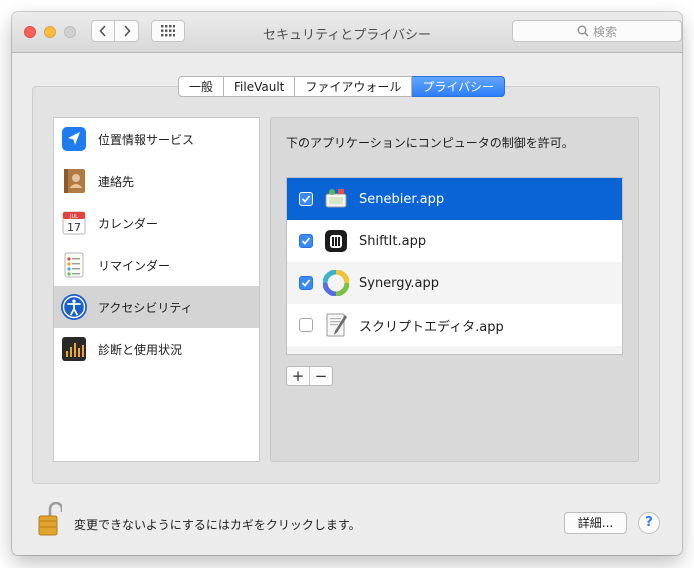  What do you see at coordinates (336, 283) in the screenshot?
I see `synergy-icon` at bounding box center [336, 283].